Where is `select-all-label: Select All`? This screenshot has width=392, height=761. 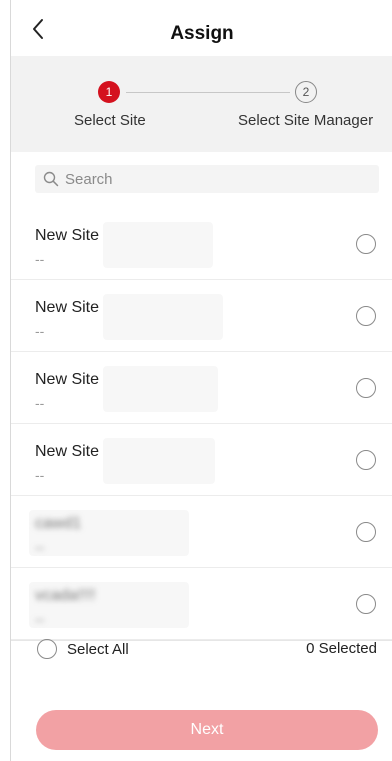 select-all-label: Select All is located at coordinates (98, 649).